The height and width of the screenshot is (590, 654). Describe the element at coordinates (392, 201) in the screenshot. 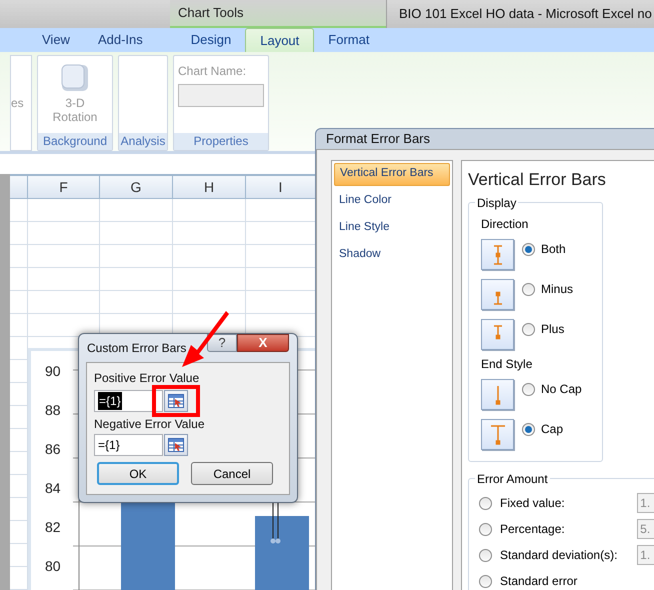

I see `nav-item: Line Color` at that location.